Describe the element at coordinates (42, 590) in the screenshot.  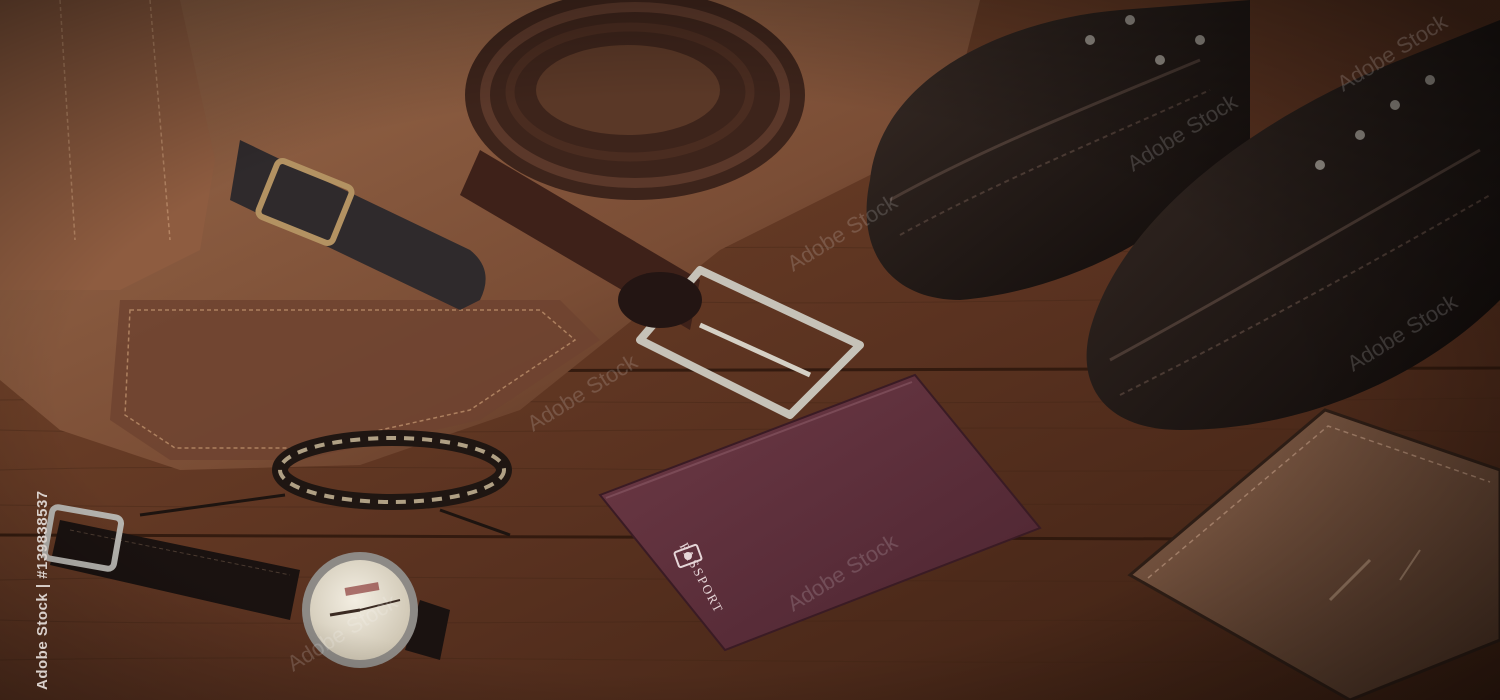
I see `stock-id-badge: Adobe Stock | #139838537` at that location.